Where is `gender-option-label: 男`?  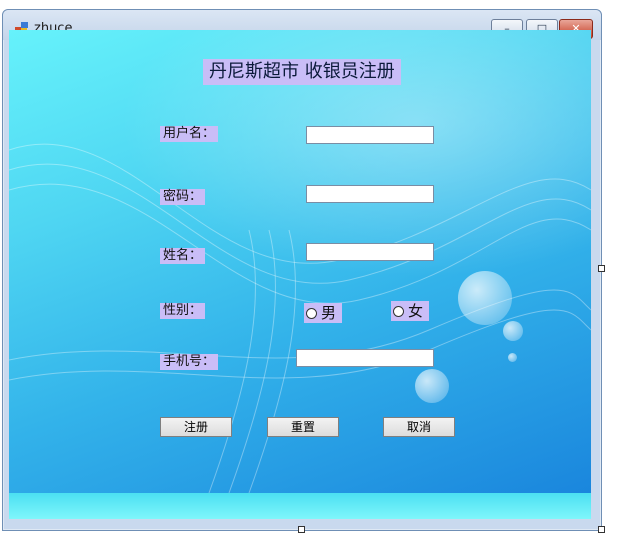
gender-option-label: 男 is located at coordinates (329, 313).